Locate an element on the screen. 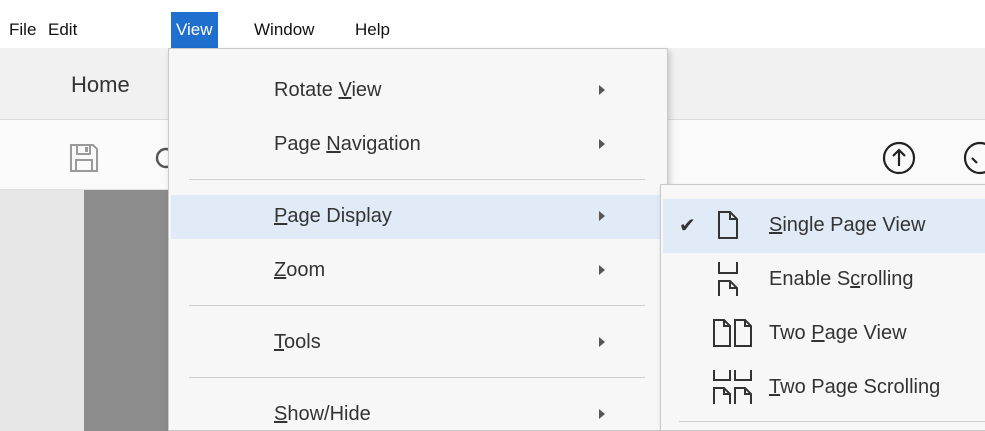 The width and height of the screenshot is (985, 431). menu-item-page-display: Page Display is located at coordinates (418, 217).